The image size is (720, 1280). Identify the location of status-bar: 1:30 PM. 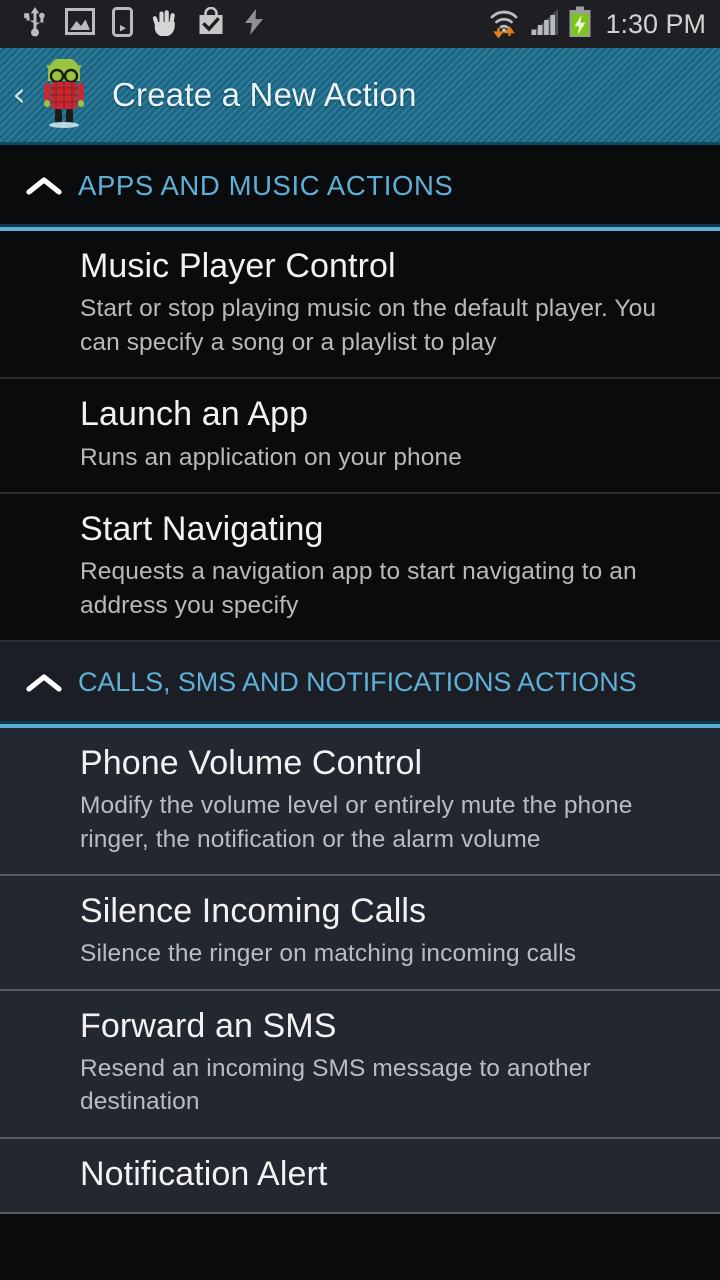
(360, 24).